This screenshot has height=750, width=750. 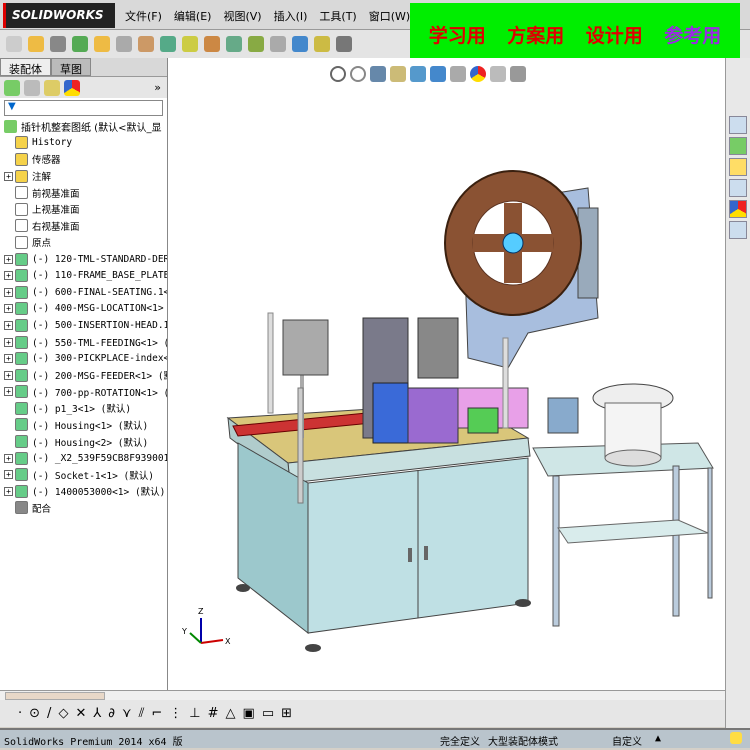 What do you see at coordinates (291, 16) in the screenshot?
I see `menu-item: 插入(I)` at bounding box center [291, 16].